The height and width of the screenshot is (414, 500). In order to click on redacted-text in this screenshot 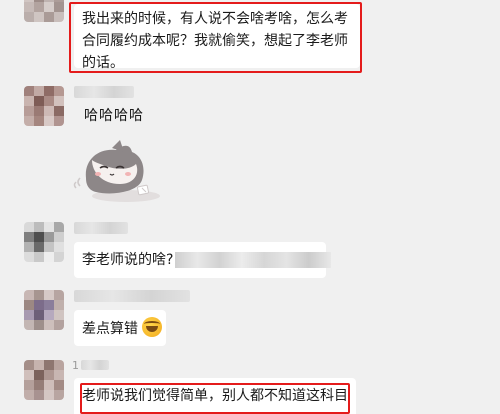, I will do `click(253, 260)`.